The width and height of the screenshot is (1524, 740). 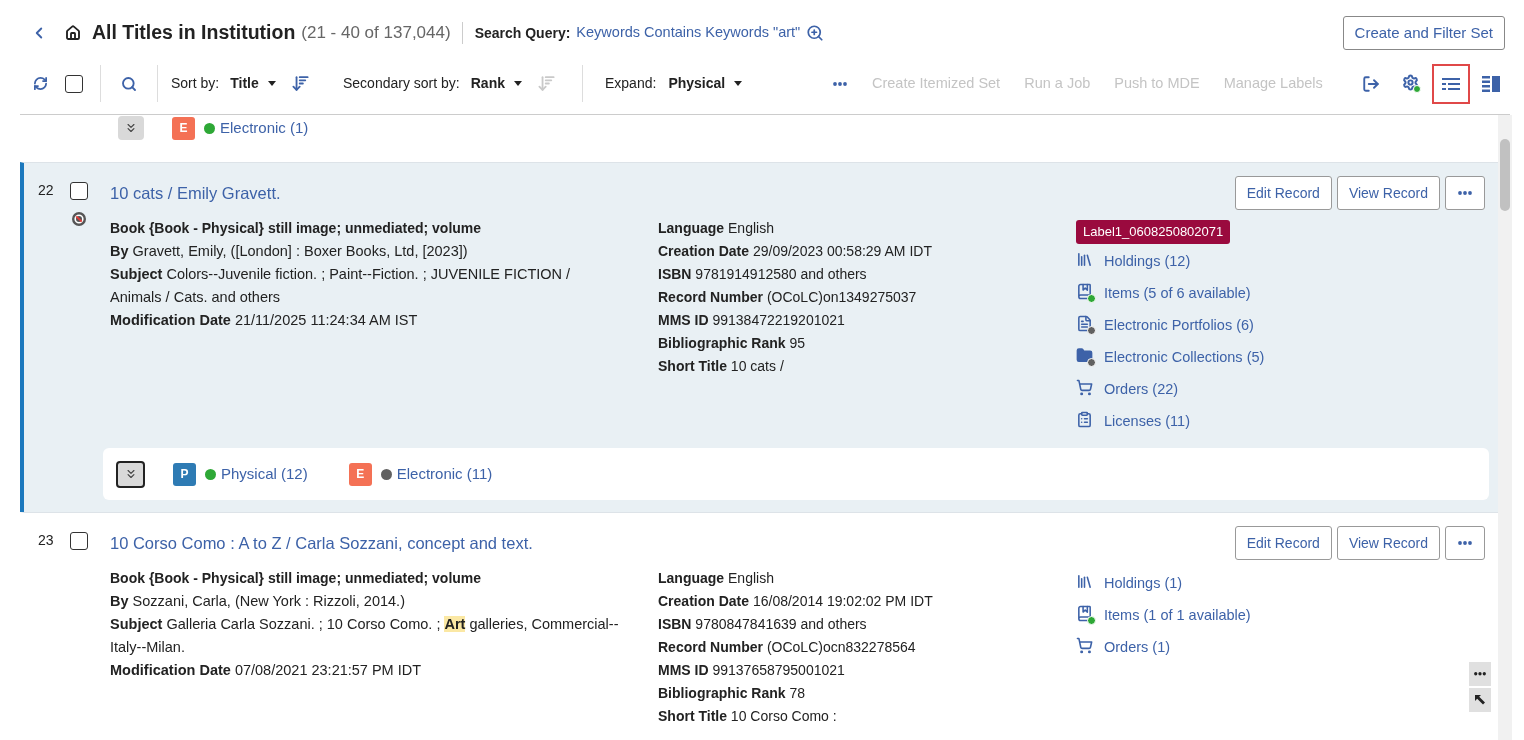 I want to click on record-field: Bibliographic Rank 95, so click(x=867, y=343).